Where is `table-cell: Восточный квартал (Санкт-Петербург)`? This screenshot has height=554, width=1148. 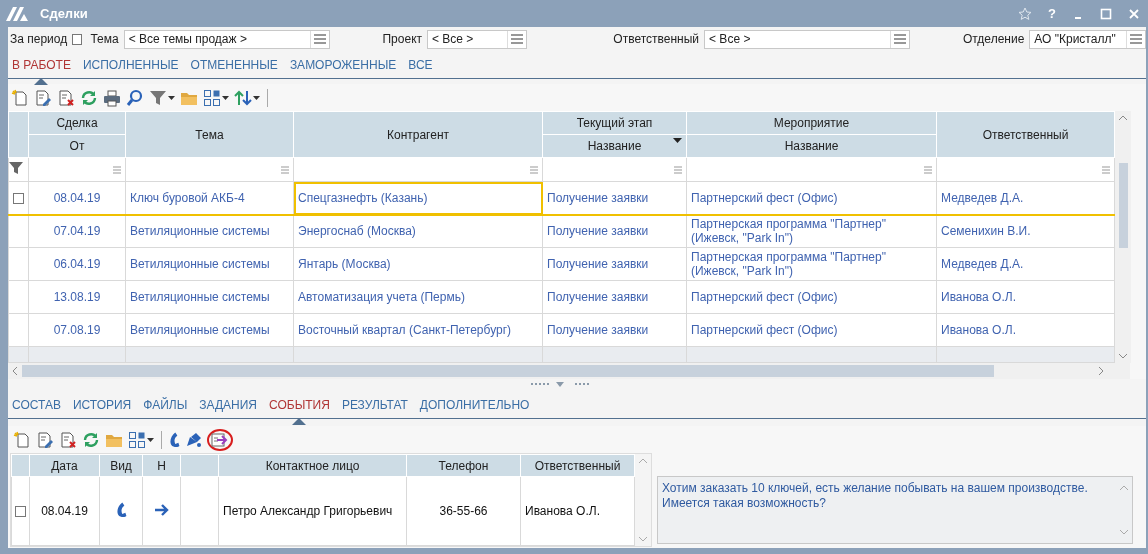 table-cell: Восточный квартал (Санкт-Петербург) is located at coordinates (418, 330).